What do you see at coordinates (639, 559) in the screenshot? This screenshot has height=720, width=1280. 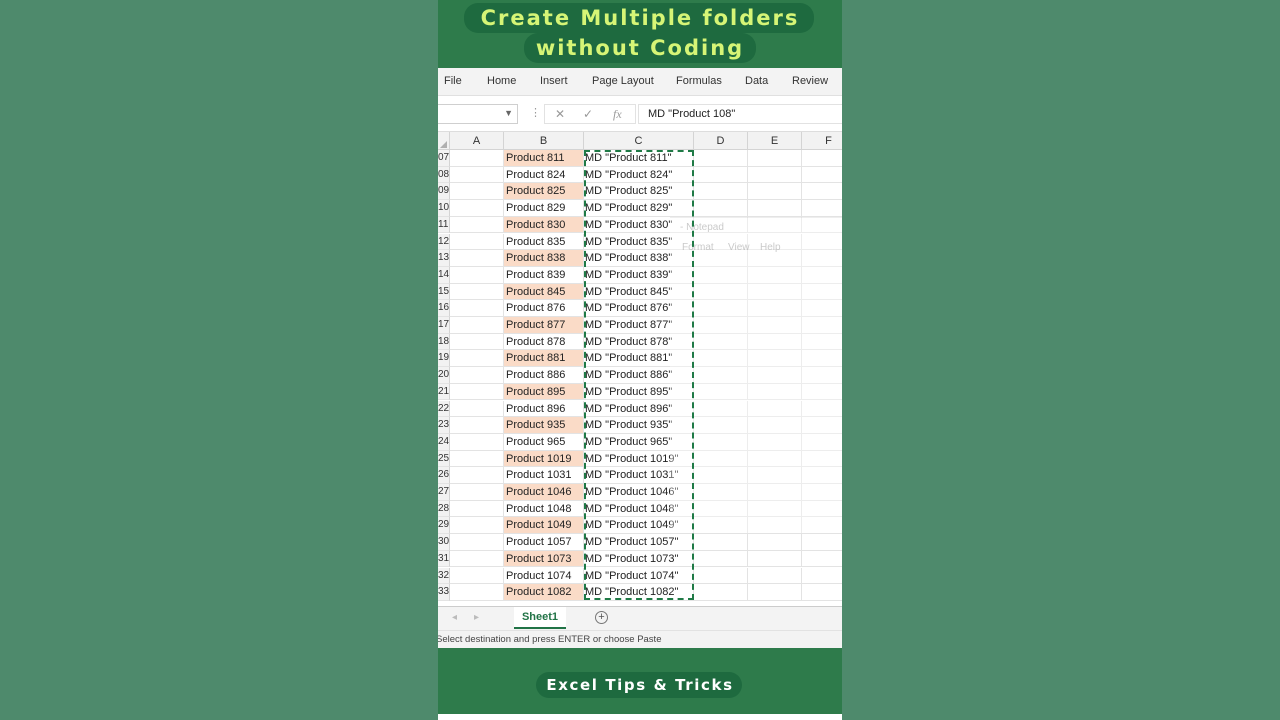 I see `cell-c: MD "Product 1073"` at bounding box center [639, 559].